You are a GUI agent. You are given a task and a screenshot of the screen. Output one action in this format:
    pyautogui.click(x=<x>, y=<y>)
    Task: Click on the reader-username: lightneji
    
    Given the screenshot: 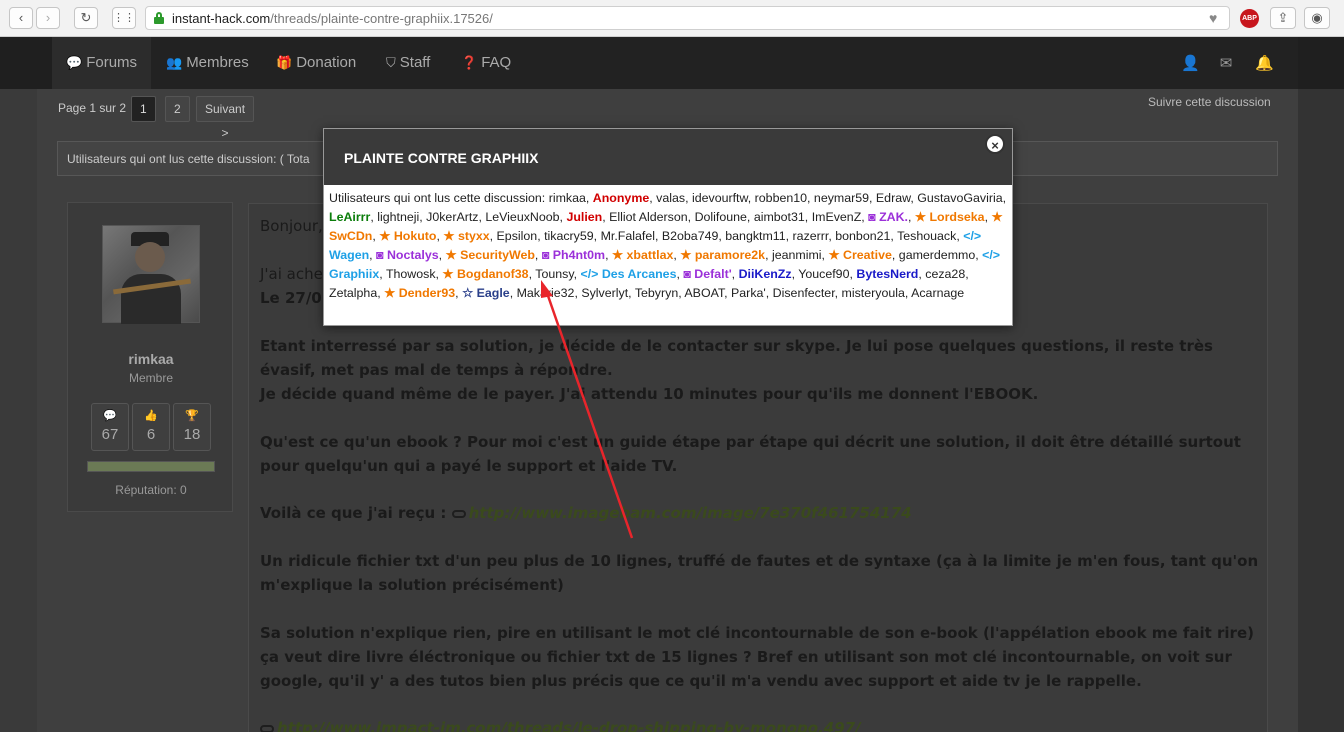 What is the action you would take?
    pyautogui.click(x=398, y=217)
    